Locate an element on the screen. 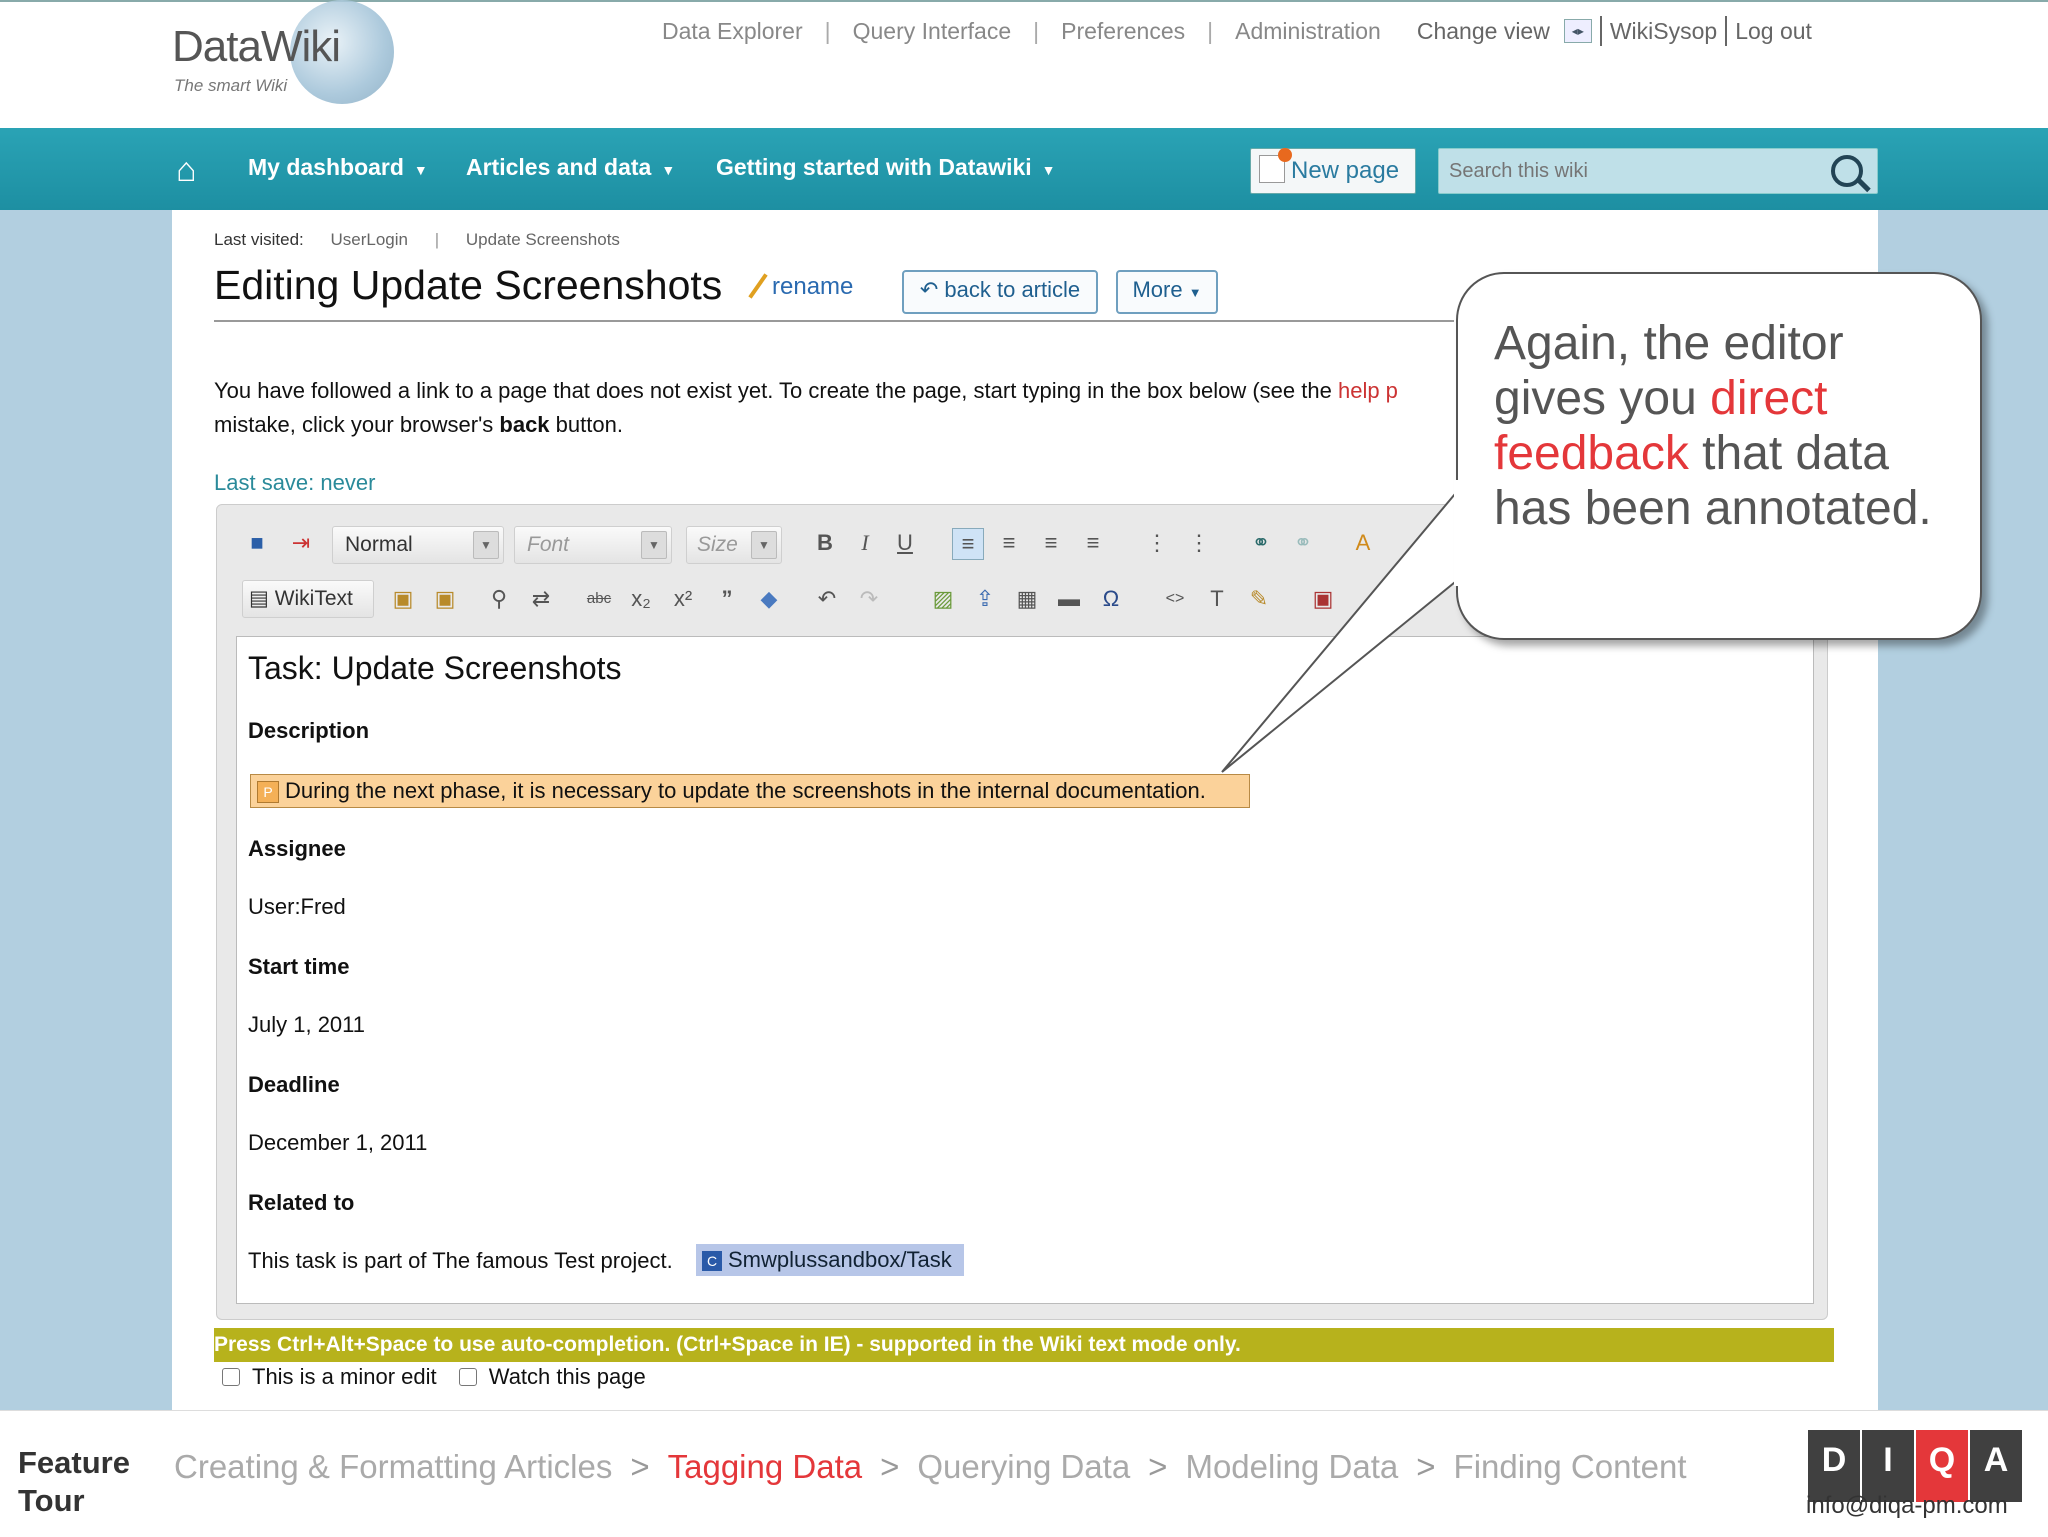 The width and height of the screenshot is (2048, 1537). align-right-icon: ≡ is located at coordinates (1051, 543).